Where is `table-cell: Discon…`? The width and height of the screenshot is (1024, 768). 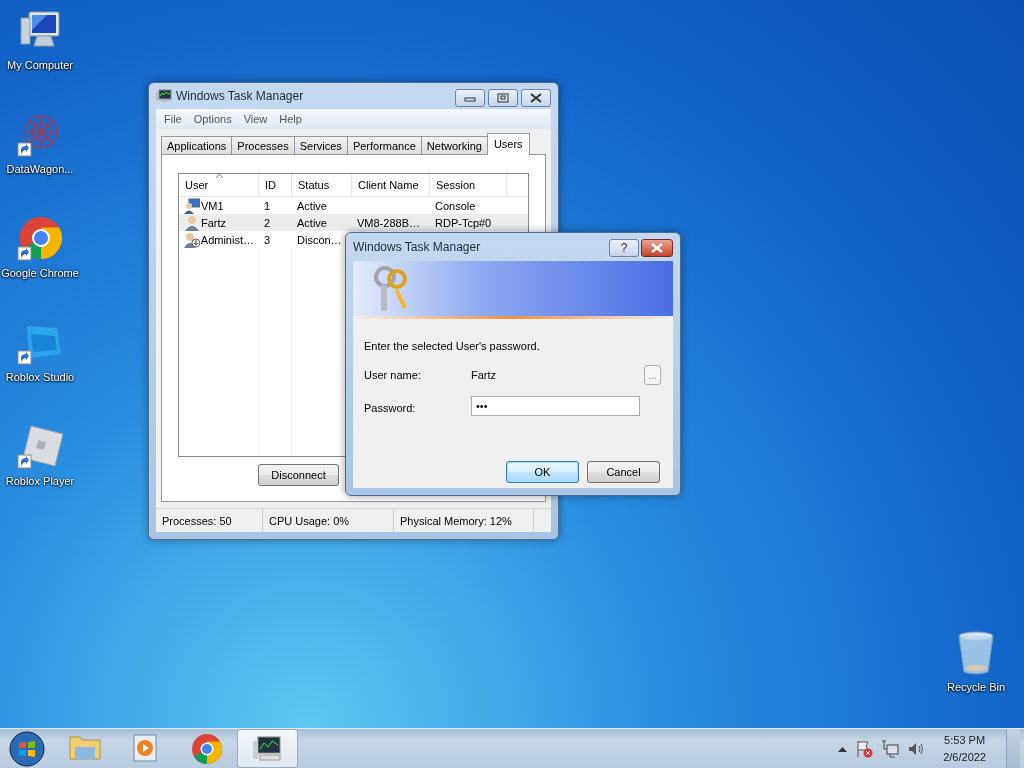 table-cell: Discon… is located at coordinates (319, 239).